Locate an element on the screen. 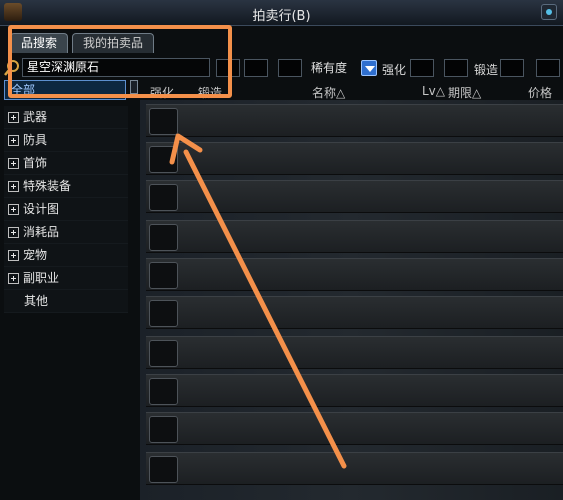  enhance-label: 强化 is located at coordinates (394, 70).